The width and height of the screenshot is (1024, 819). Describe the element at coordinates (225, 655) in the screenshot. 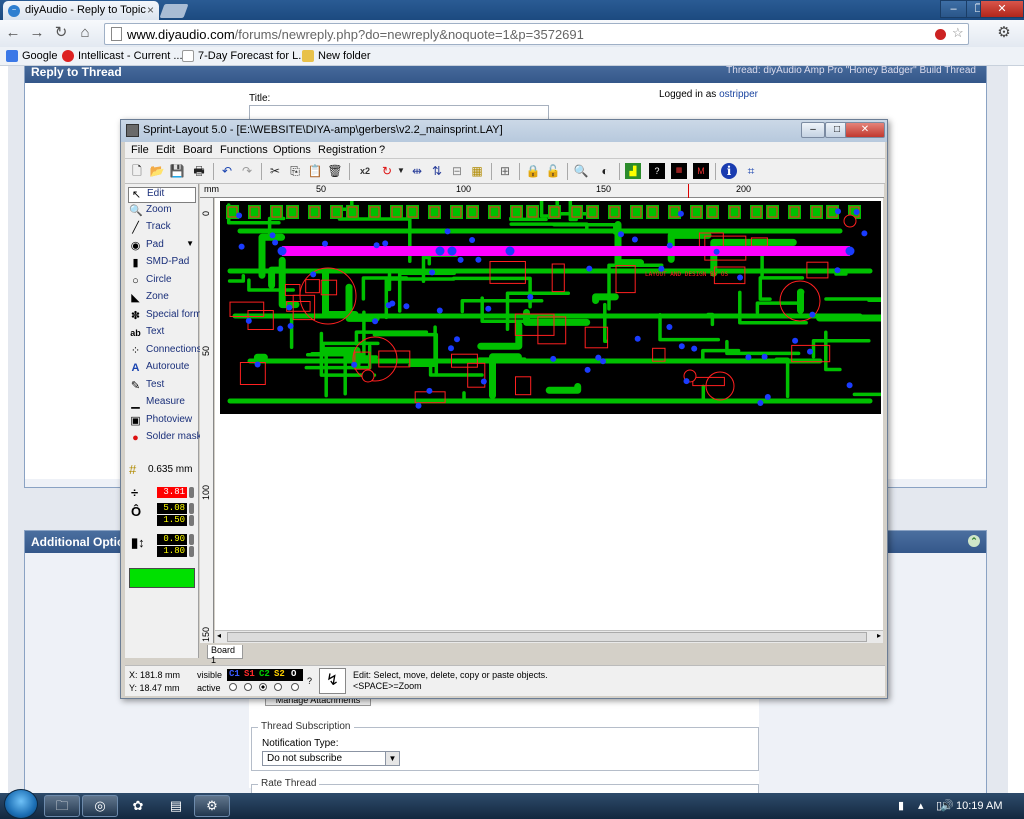

I see `board-tab: Board 1` at that location.